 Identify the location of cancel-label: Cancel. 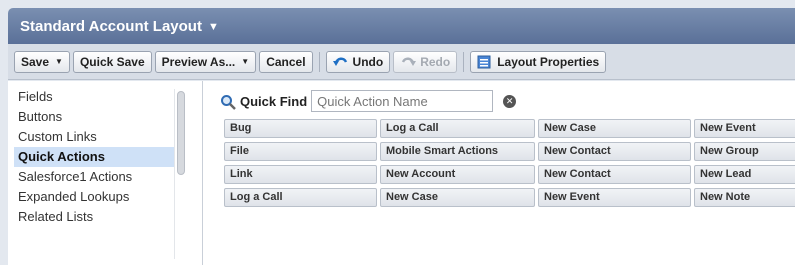
(286, 61).